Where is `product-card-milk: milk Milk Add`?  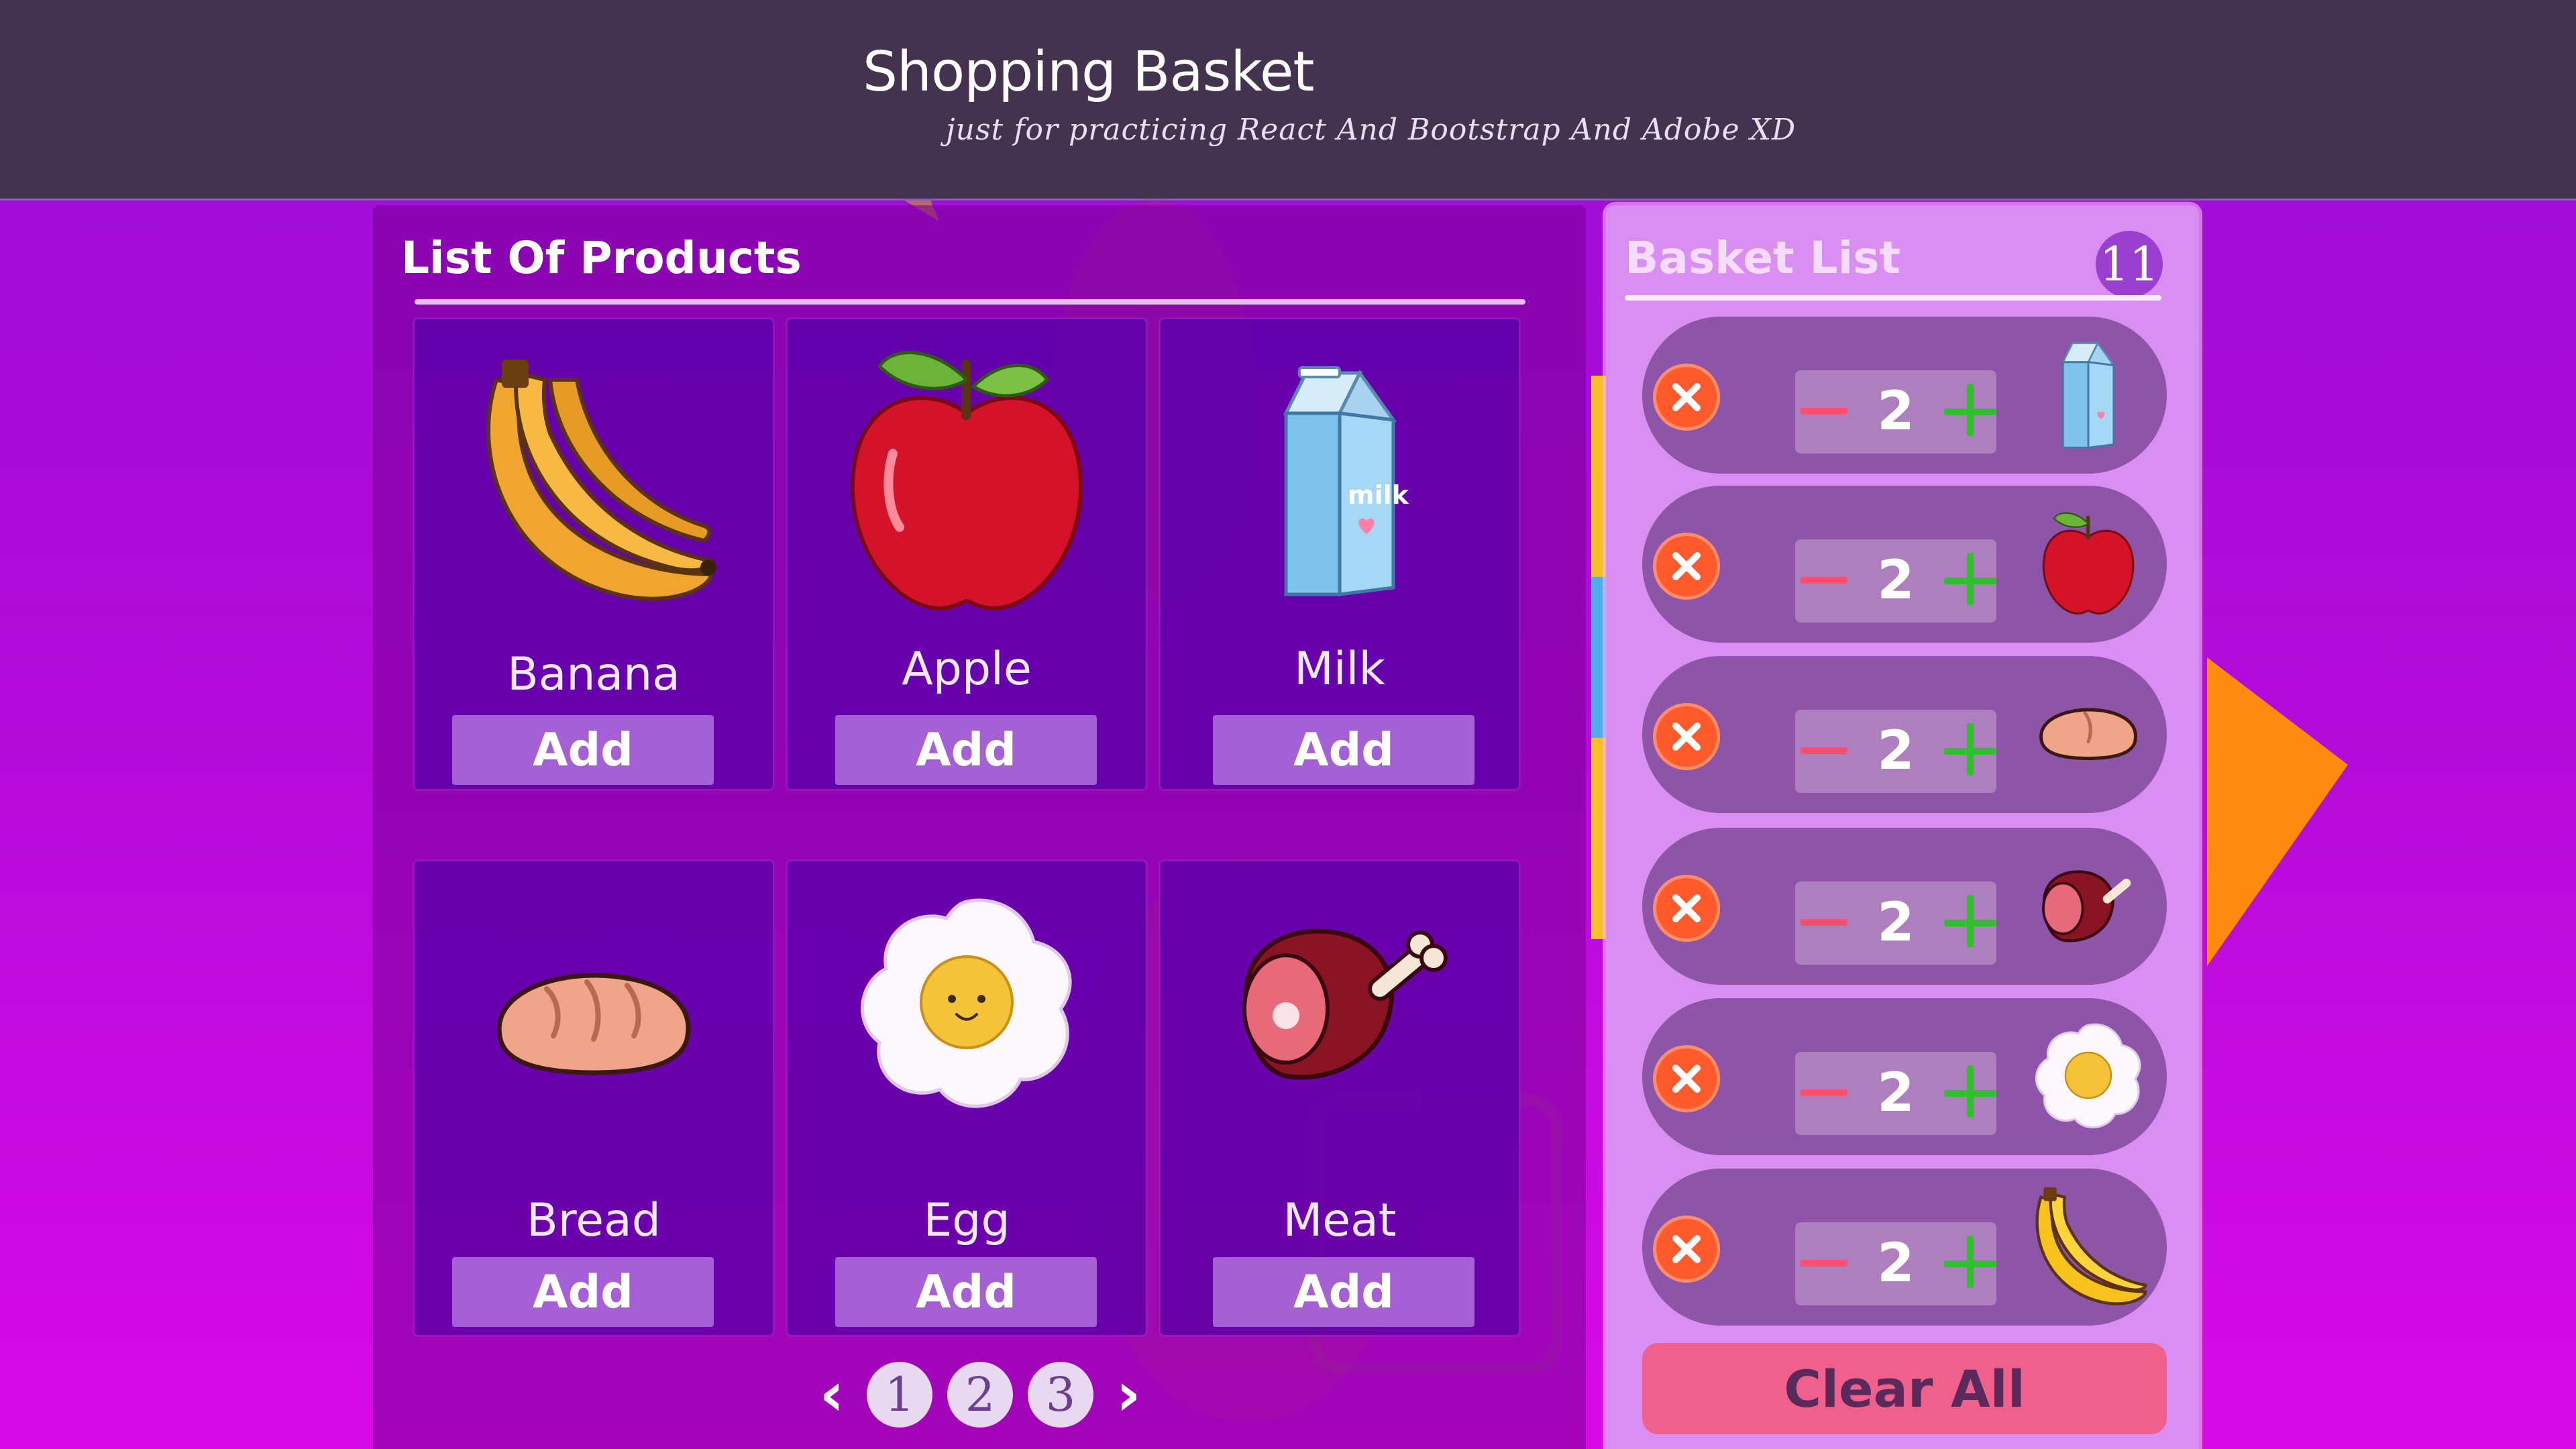
product-card-milk: milk Milk Add is located at coordinates (1340, 554).